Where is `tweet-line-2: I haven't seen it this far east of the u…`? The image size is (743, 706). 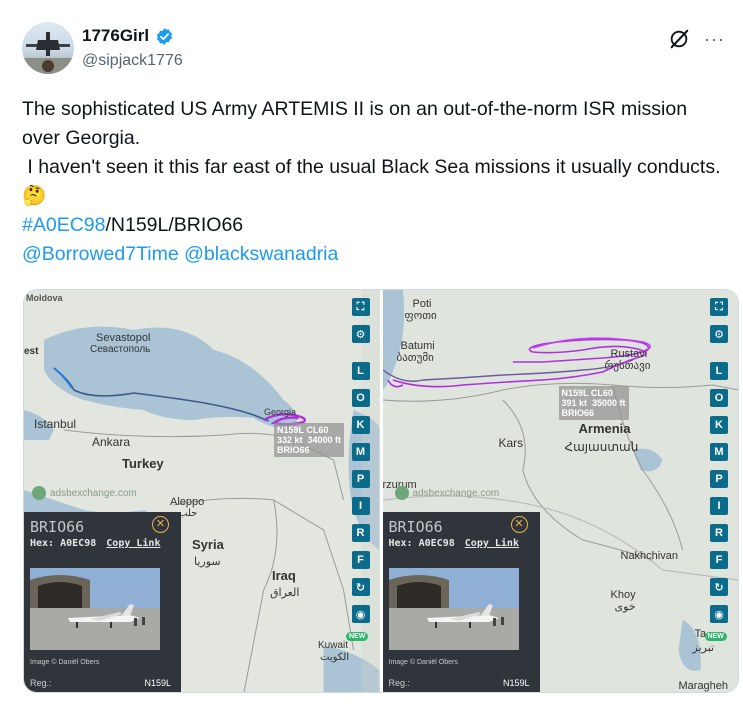
tweet-line-2: I haven't seen it this far east of the u… is located at coordinates (374, 181).